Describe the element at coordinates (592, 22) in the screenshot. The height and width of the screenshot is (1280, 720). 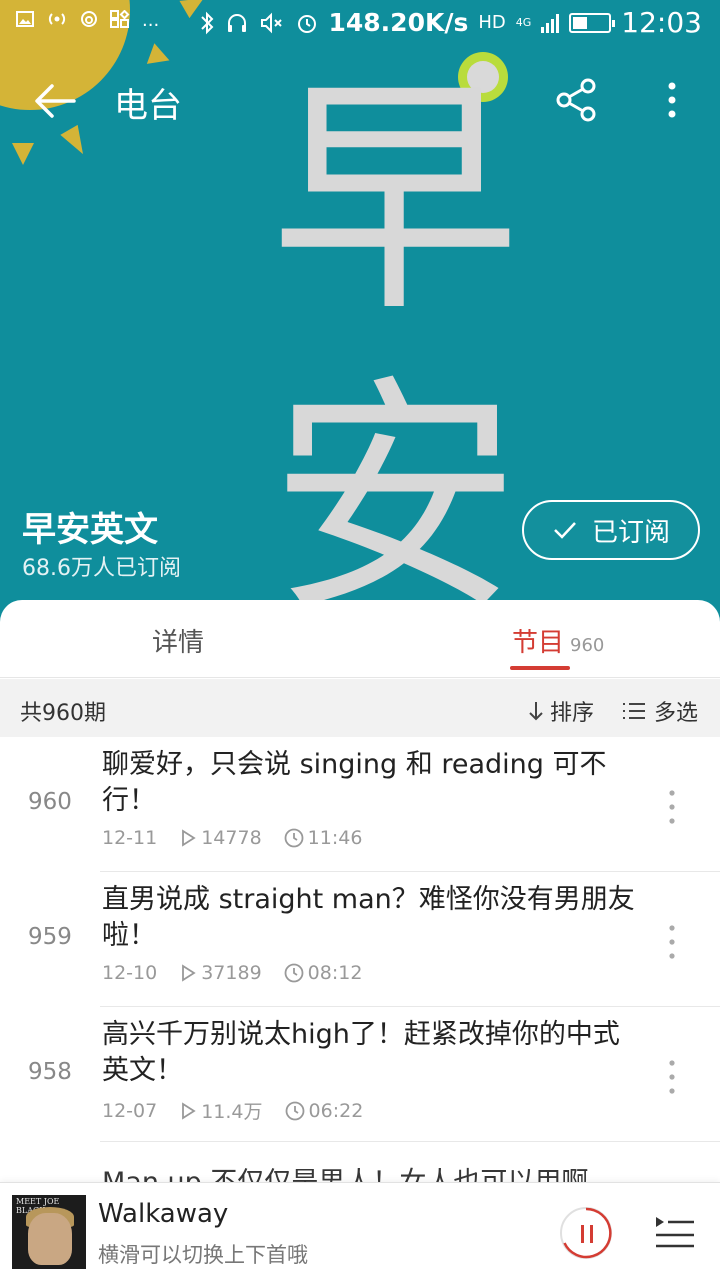
I see `battery-icon` at that location.